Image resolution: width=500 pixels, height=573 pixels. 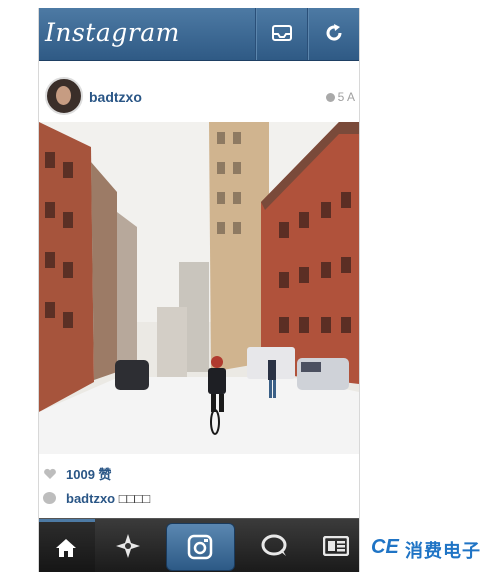 I want to click on caption-username: badtzxo, so click(x=90, y=498).